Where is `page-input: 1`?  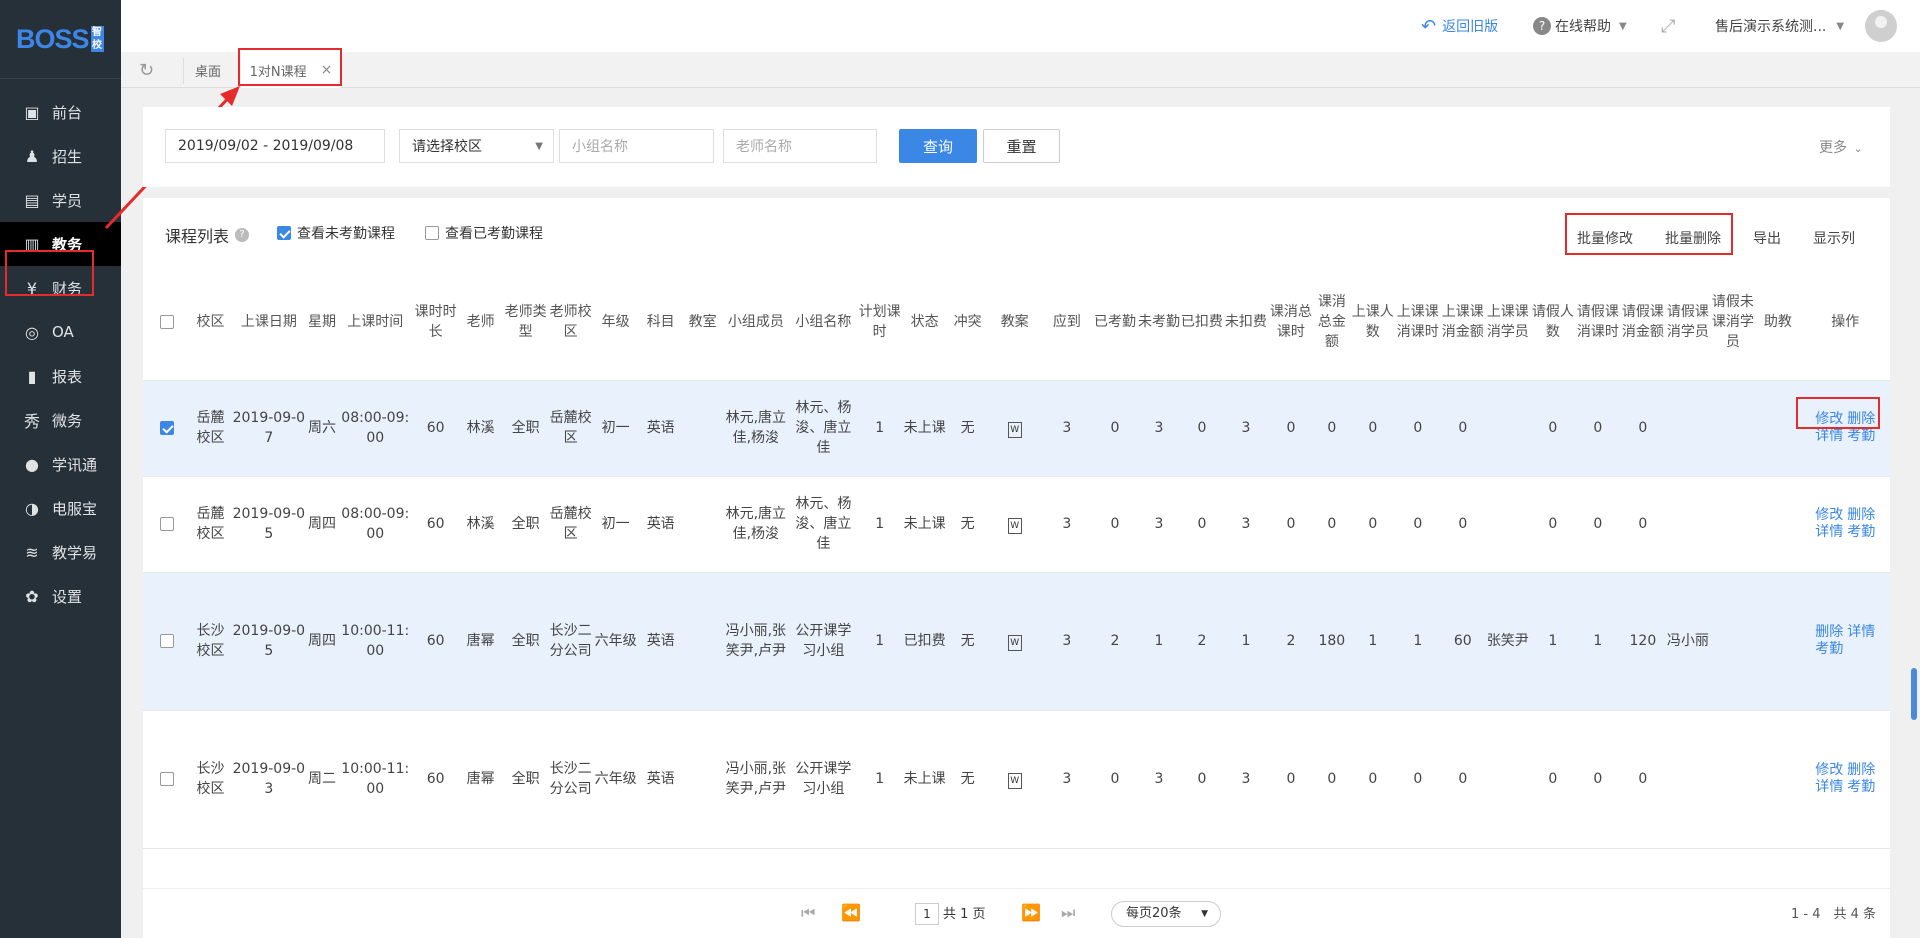 page-input: 1 is located at coordinates (927, 914).